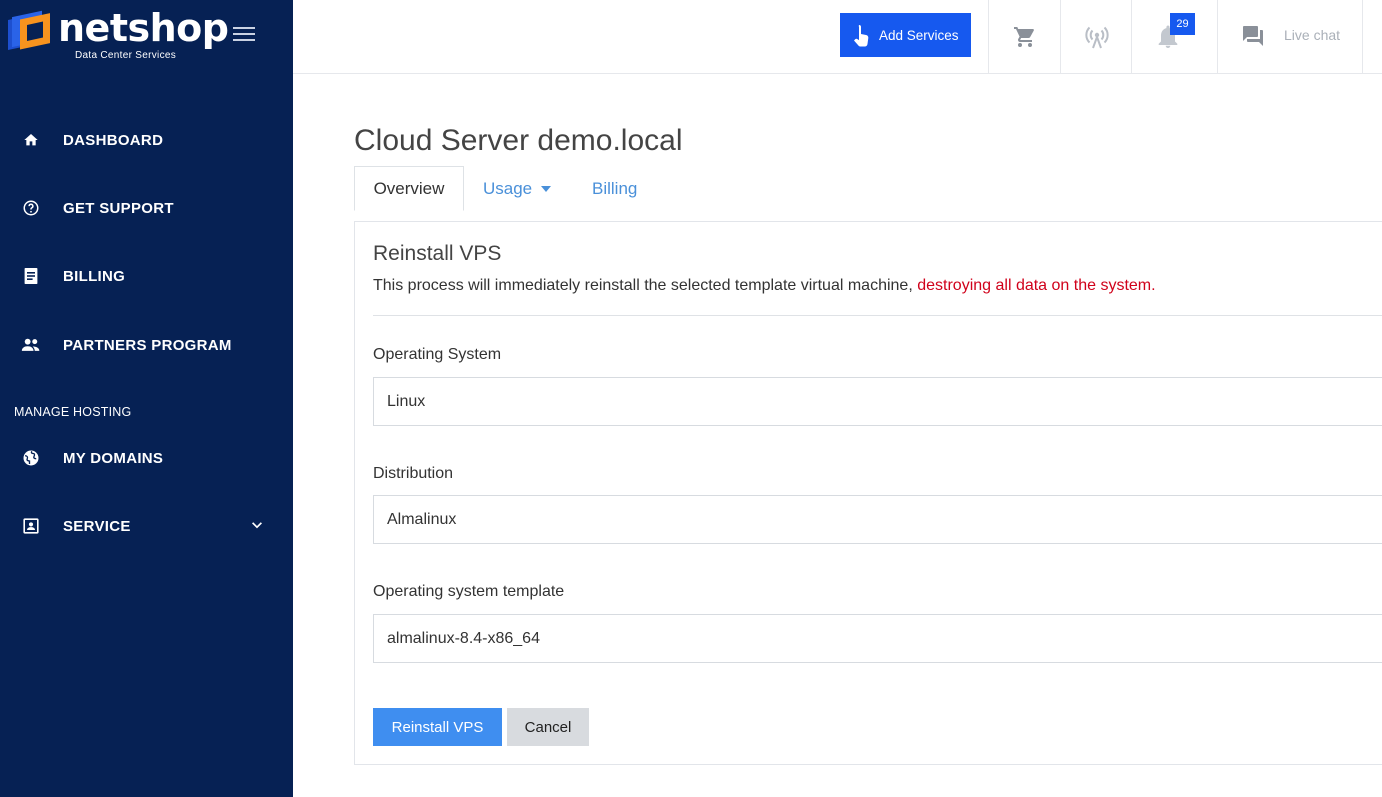 The image size is (1382, 797). I want to click on receipt-icon, so click(31, 276).